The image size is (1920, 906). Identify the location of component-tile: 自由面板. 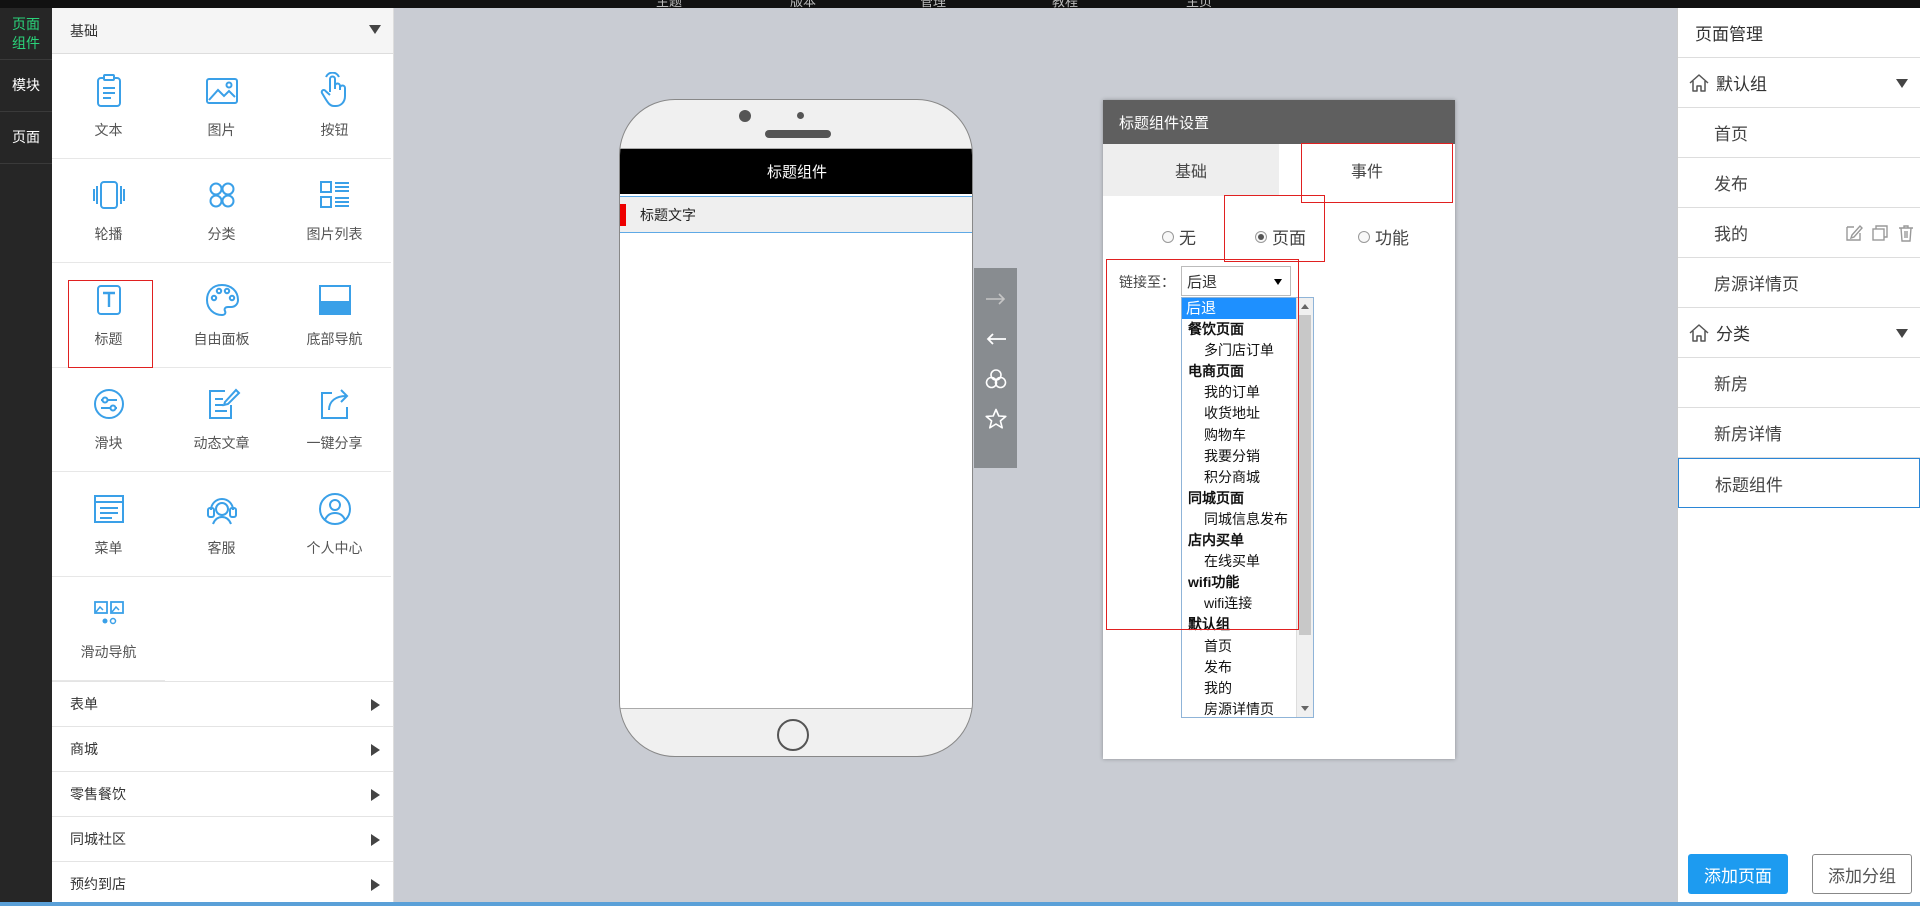
(221, 315).